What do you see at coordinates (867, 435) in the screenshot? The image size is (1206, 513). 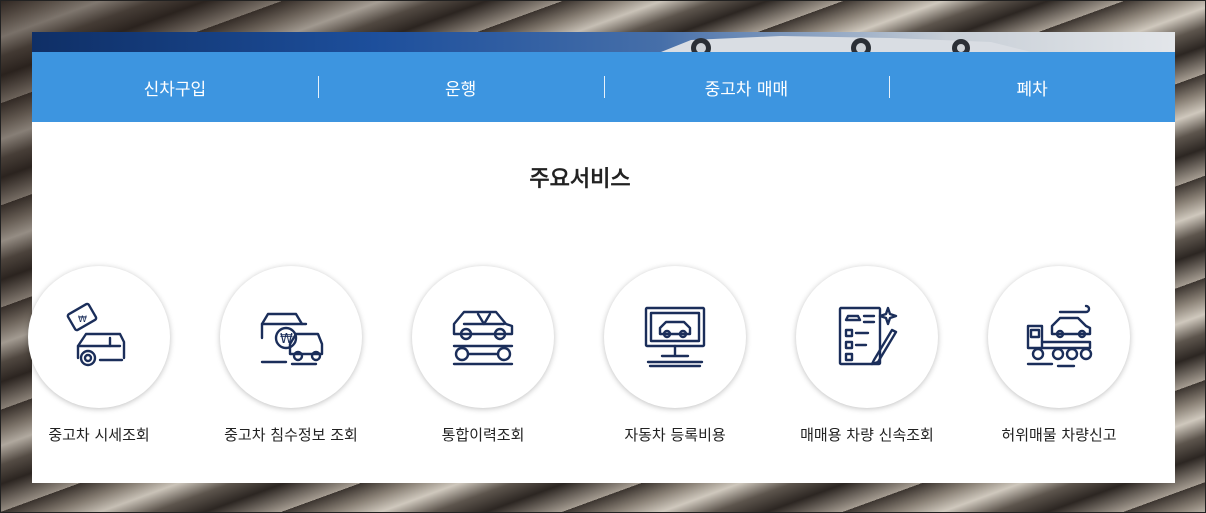 I see `service-label: 매매용 차량 신속조회` at bounding box center [867, 435].